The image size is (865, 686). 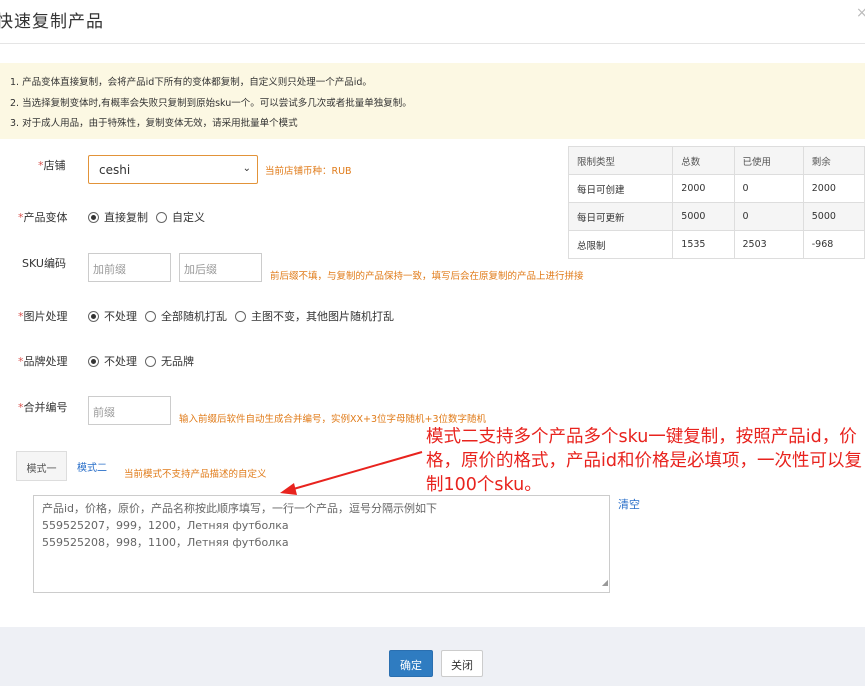 I want to click on close-button: 关闭, so click(x=462, y=663).